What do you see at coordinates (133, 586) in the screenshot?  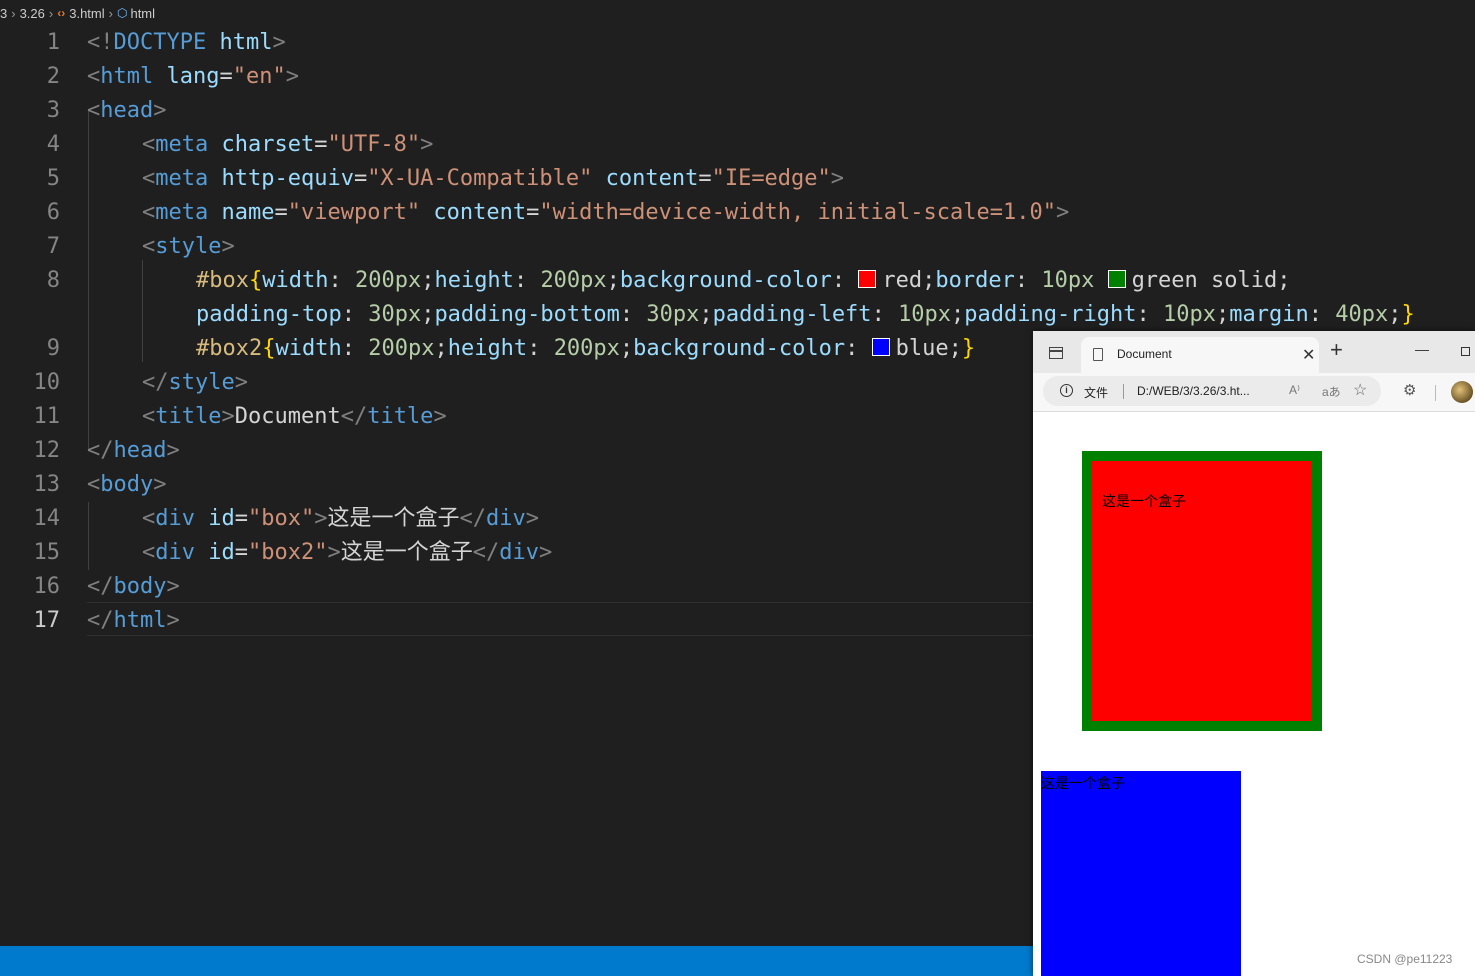 I see `code-text: </body>` at bounding box center [133, 586].